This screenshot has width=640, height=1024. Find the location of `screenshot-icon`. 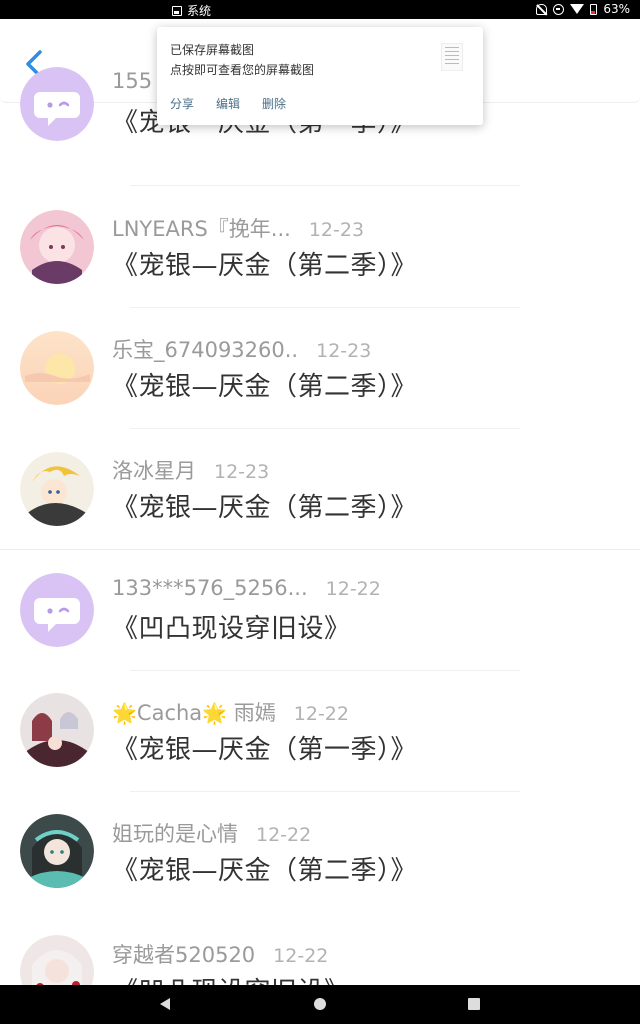

screenshot-icon is located at coordinates (177, 10).